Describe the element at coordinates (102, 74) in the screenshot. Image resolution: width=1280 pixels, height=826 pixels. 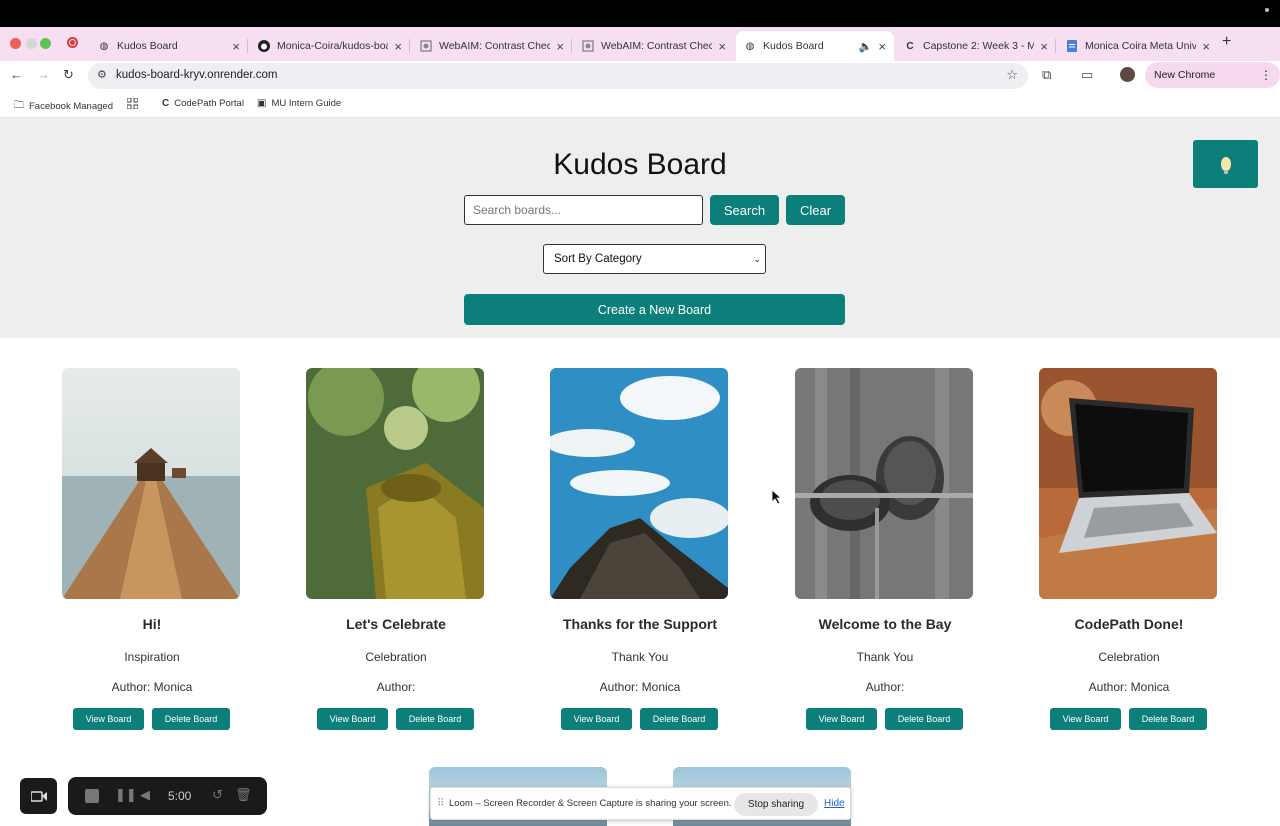
I see `site-settings-icon: ⚙` at that location.